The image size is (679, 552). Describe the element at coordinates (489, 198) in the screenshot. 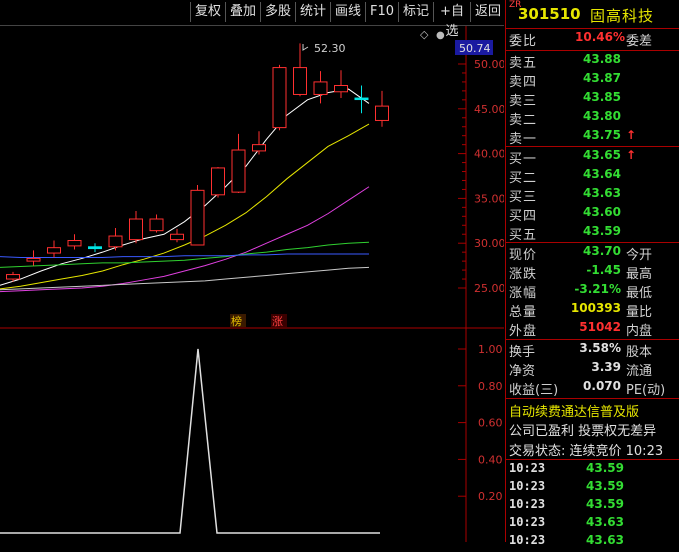

I see `price-tick-label: 35.00` at that location.